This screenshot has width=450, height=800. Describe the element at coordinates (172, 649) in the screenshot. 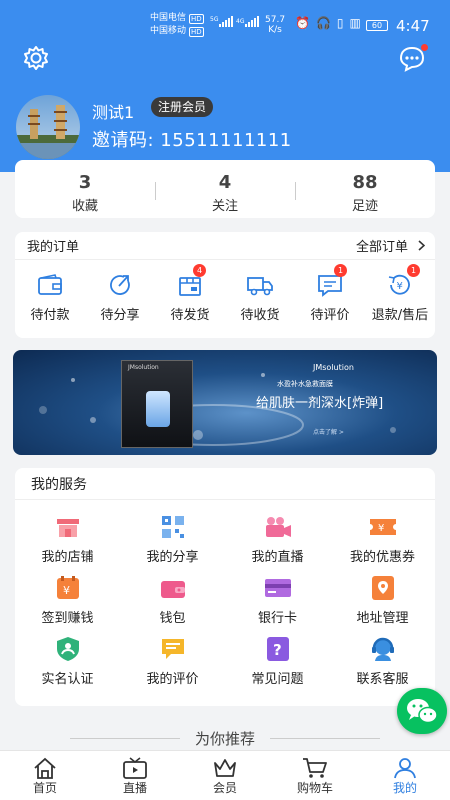

I see `review-icon` at that location.